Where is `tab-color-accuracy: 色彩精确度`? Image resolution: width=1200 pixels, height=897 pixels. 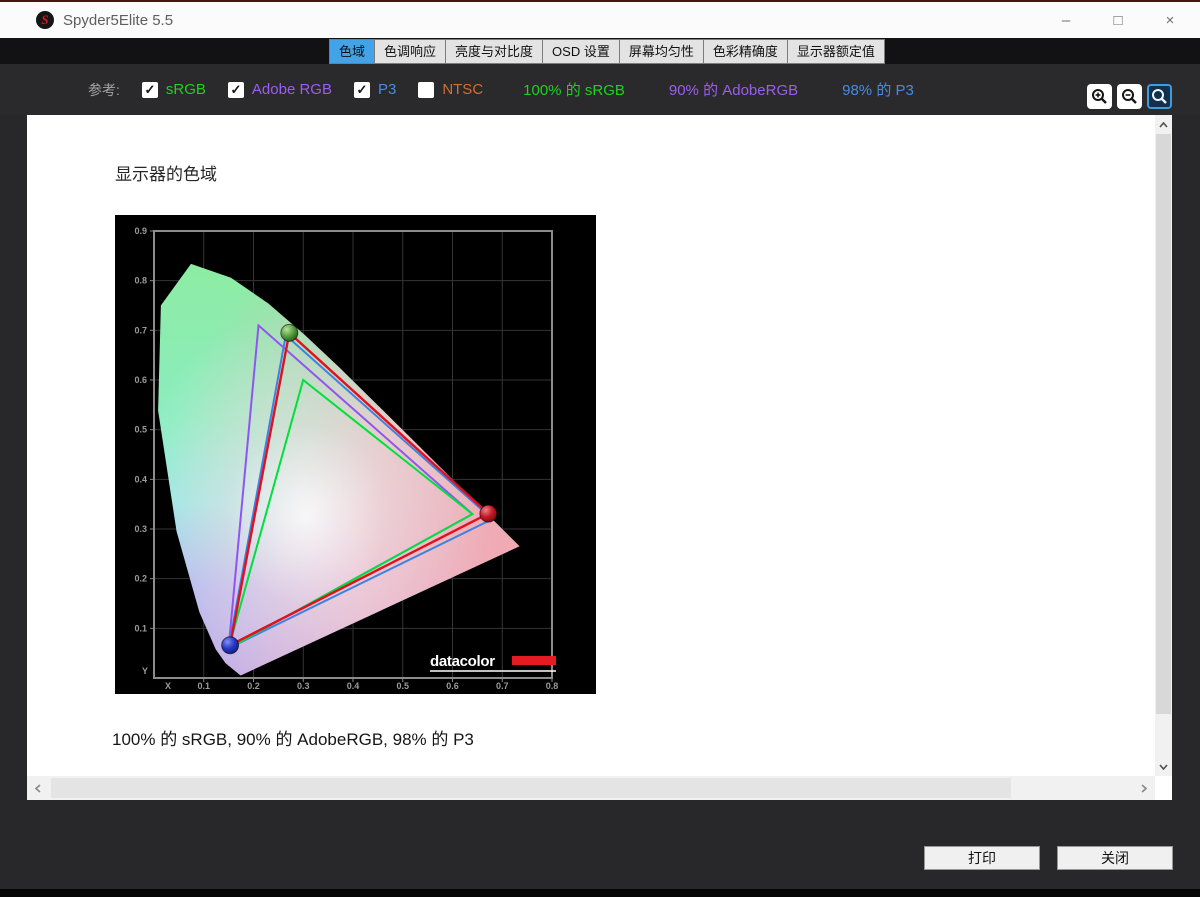 tab-color-accuracy: 色彩精确度 is located at coordinates (744, 51).